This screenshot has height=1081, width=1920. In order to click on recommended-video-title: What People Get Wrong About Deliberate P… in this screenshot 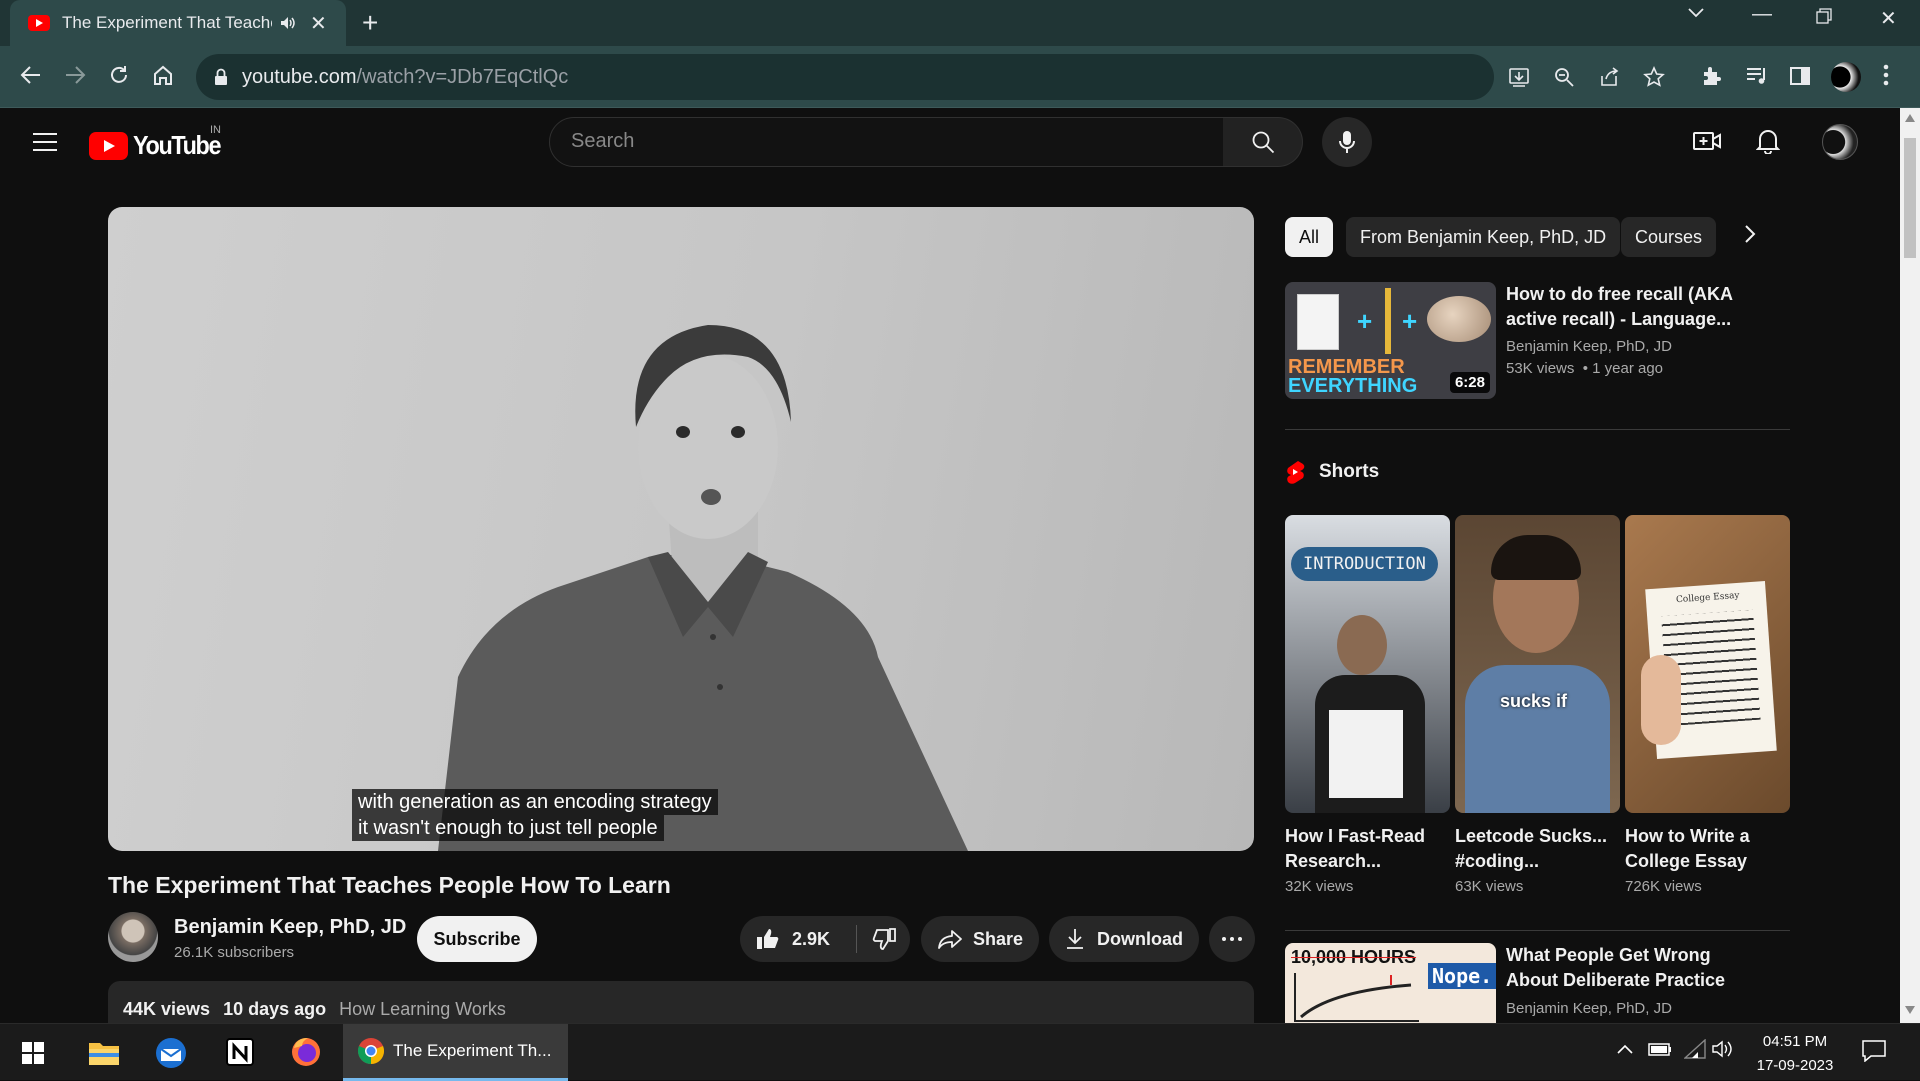, I will do `click(1626, 968)`.